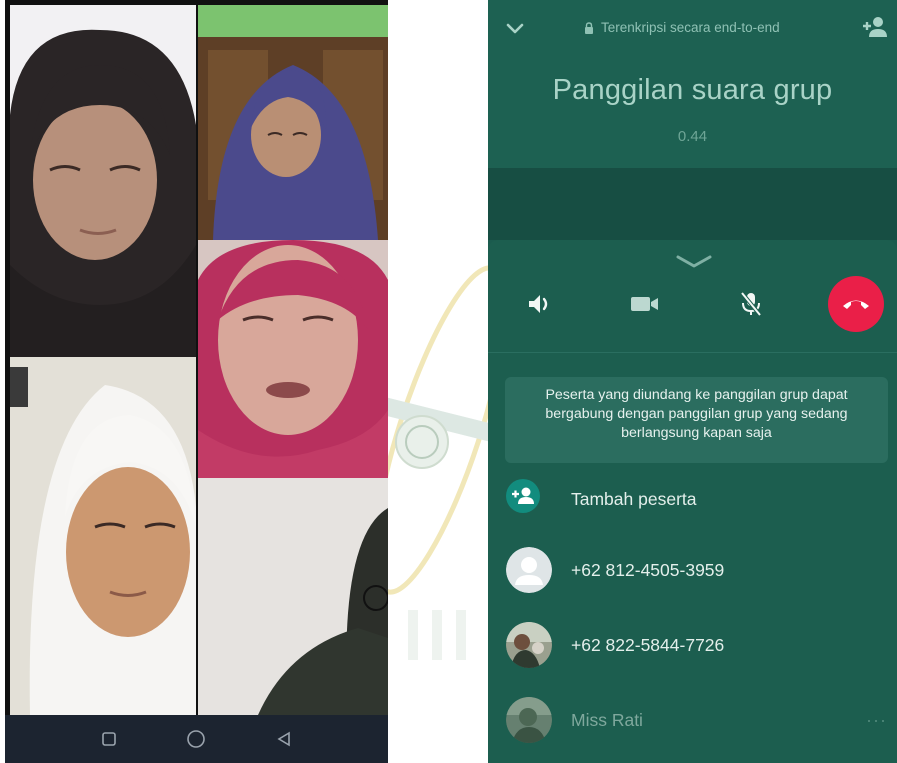 This screenshot has width=897, height=763. I want to click on end-call-icon, so click(856, 304).